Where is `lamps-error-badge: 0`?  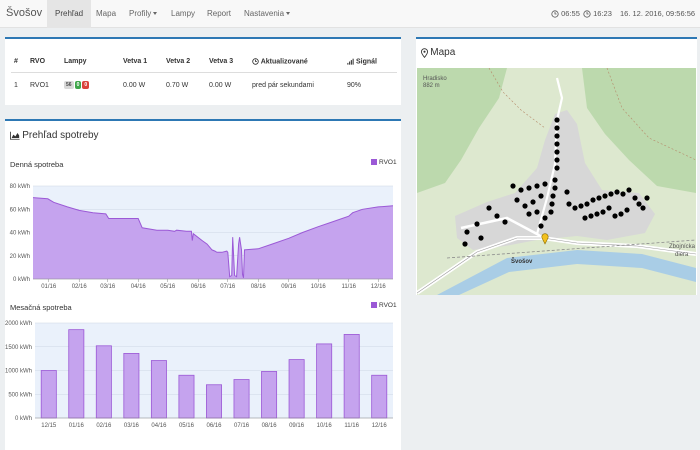 lamps-error-badge: 0 is located at coordinates (86, 85).